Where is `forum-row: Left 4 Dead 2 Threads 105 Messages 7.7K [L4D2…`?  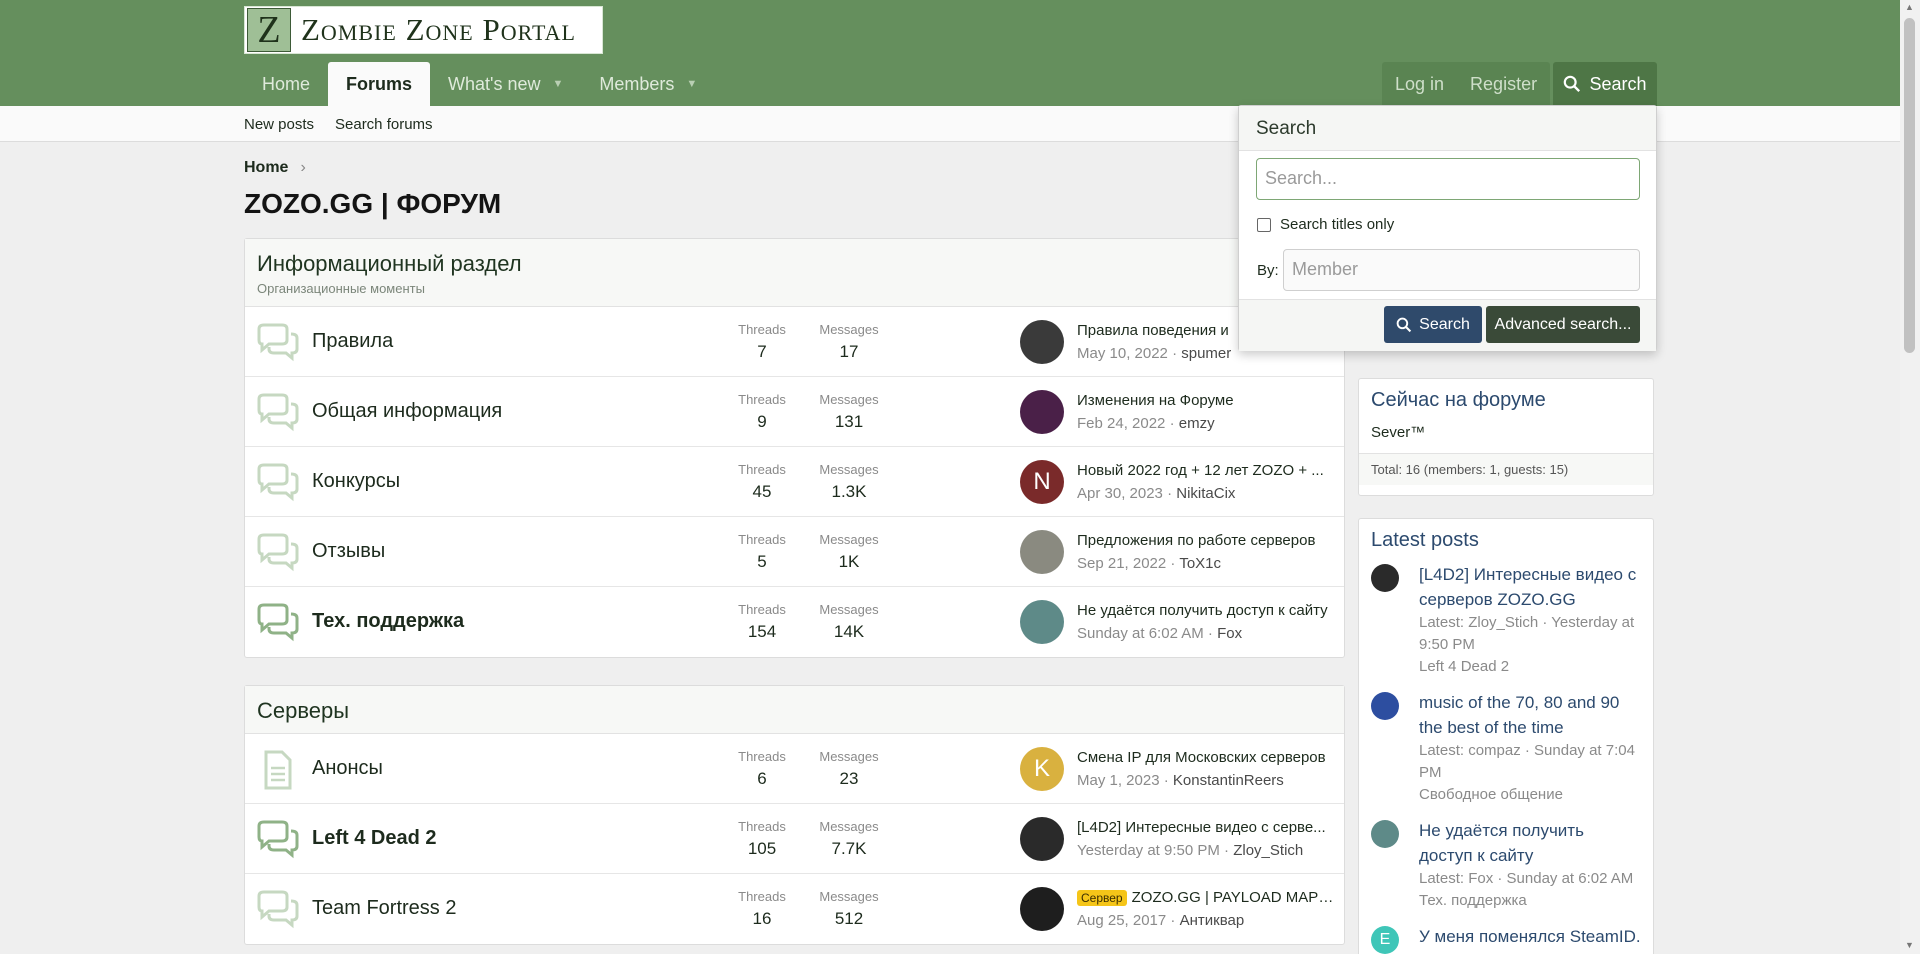
forum-row: Left 4 Dead 2 Threads 105 Messages 7.7K [L4D2… is located at coordinates (794, 839).